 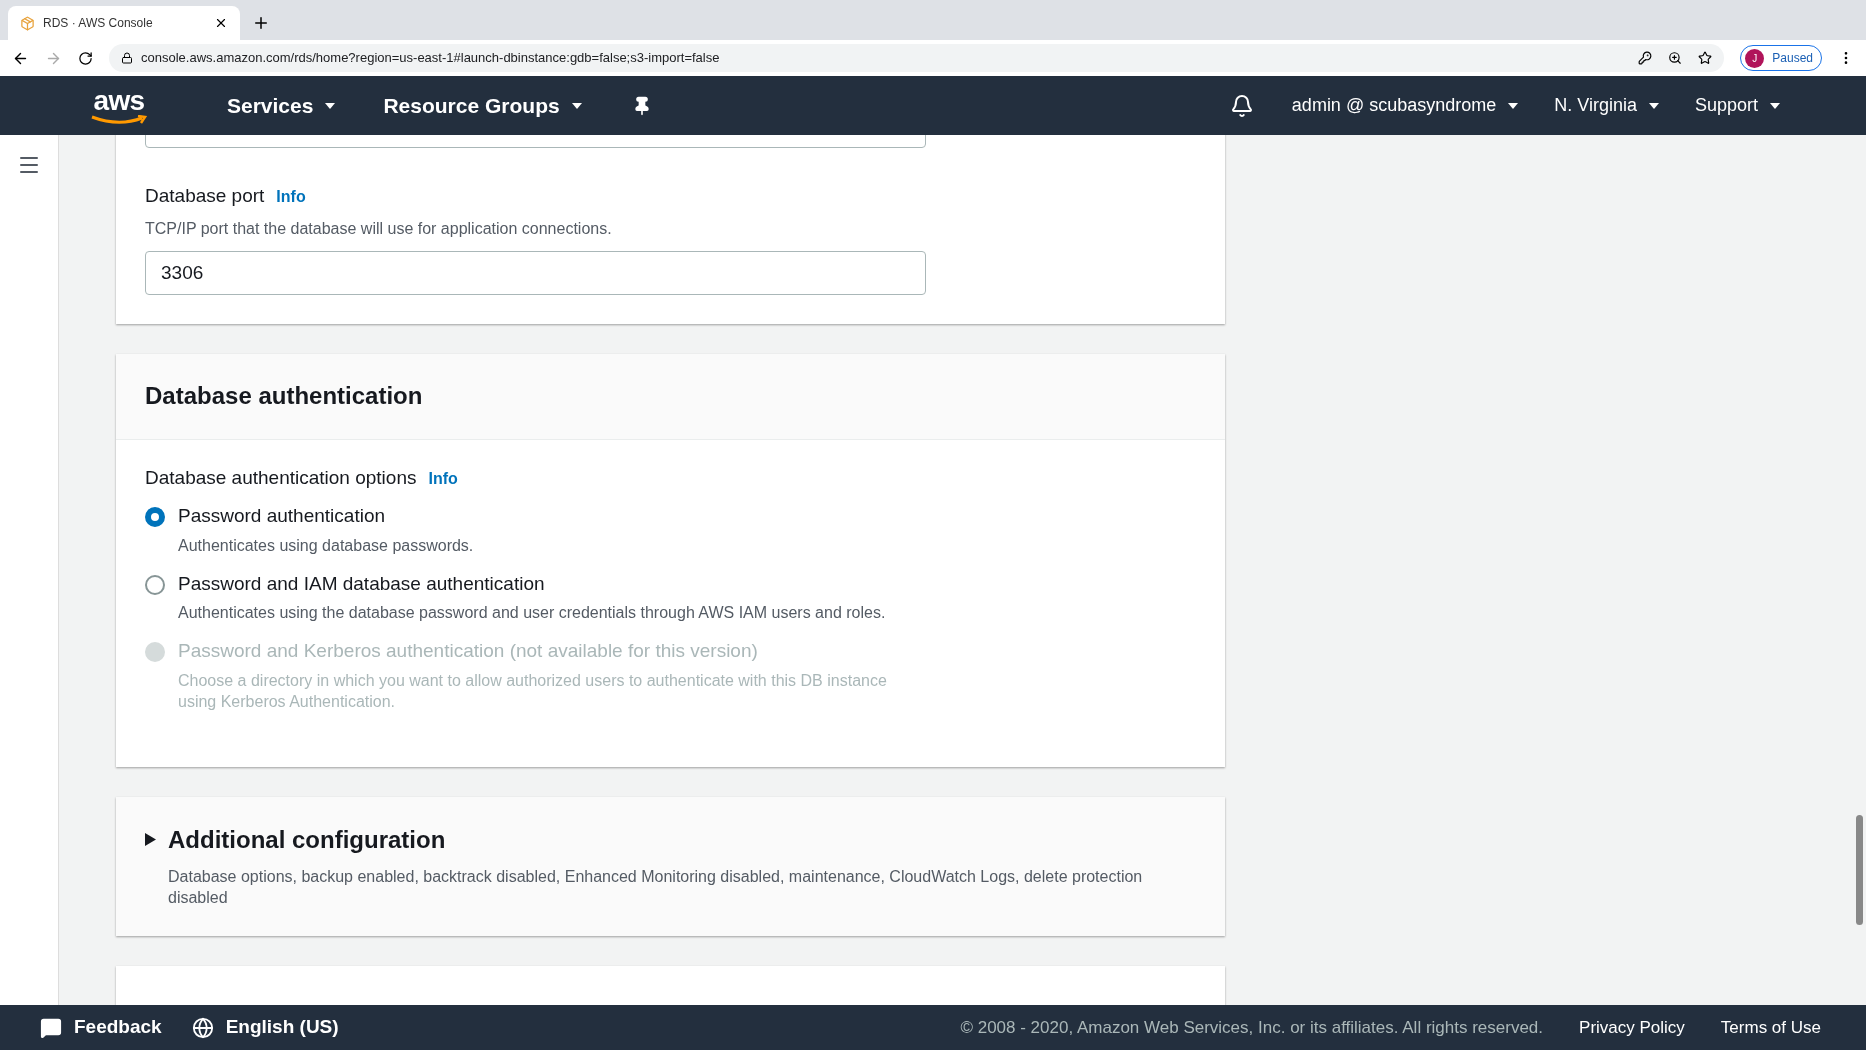 What do you see at coordinates (1405, 105) in the screenshot?
I see `nav-menu: admin @ scubasyndrome` at bounding box center [1405, 105].